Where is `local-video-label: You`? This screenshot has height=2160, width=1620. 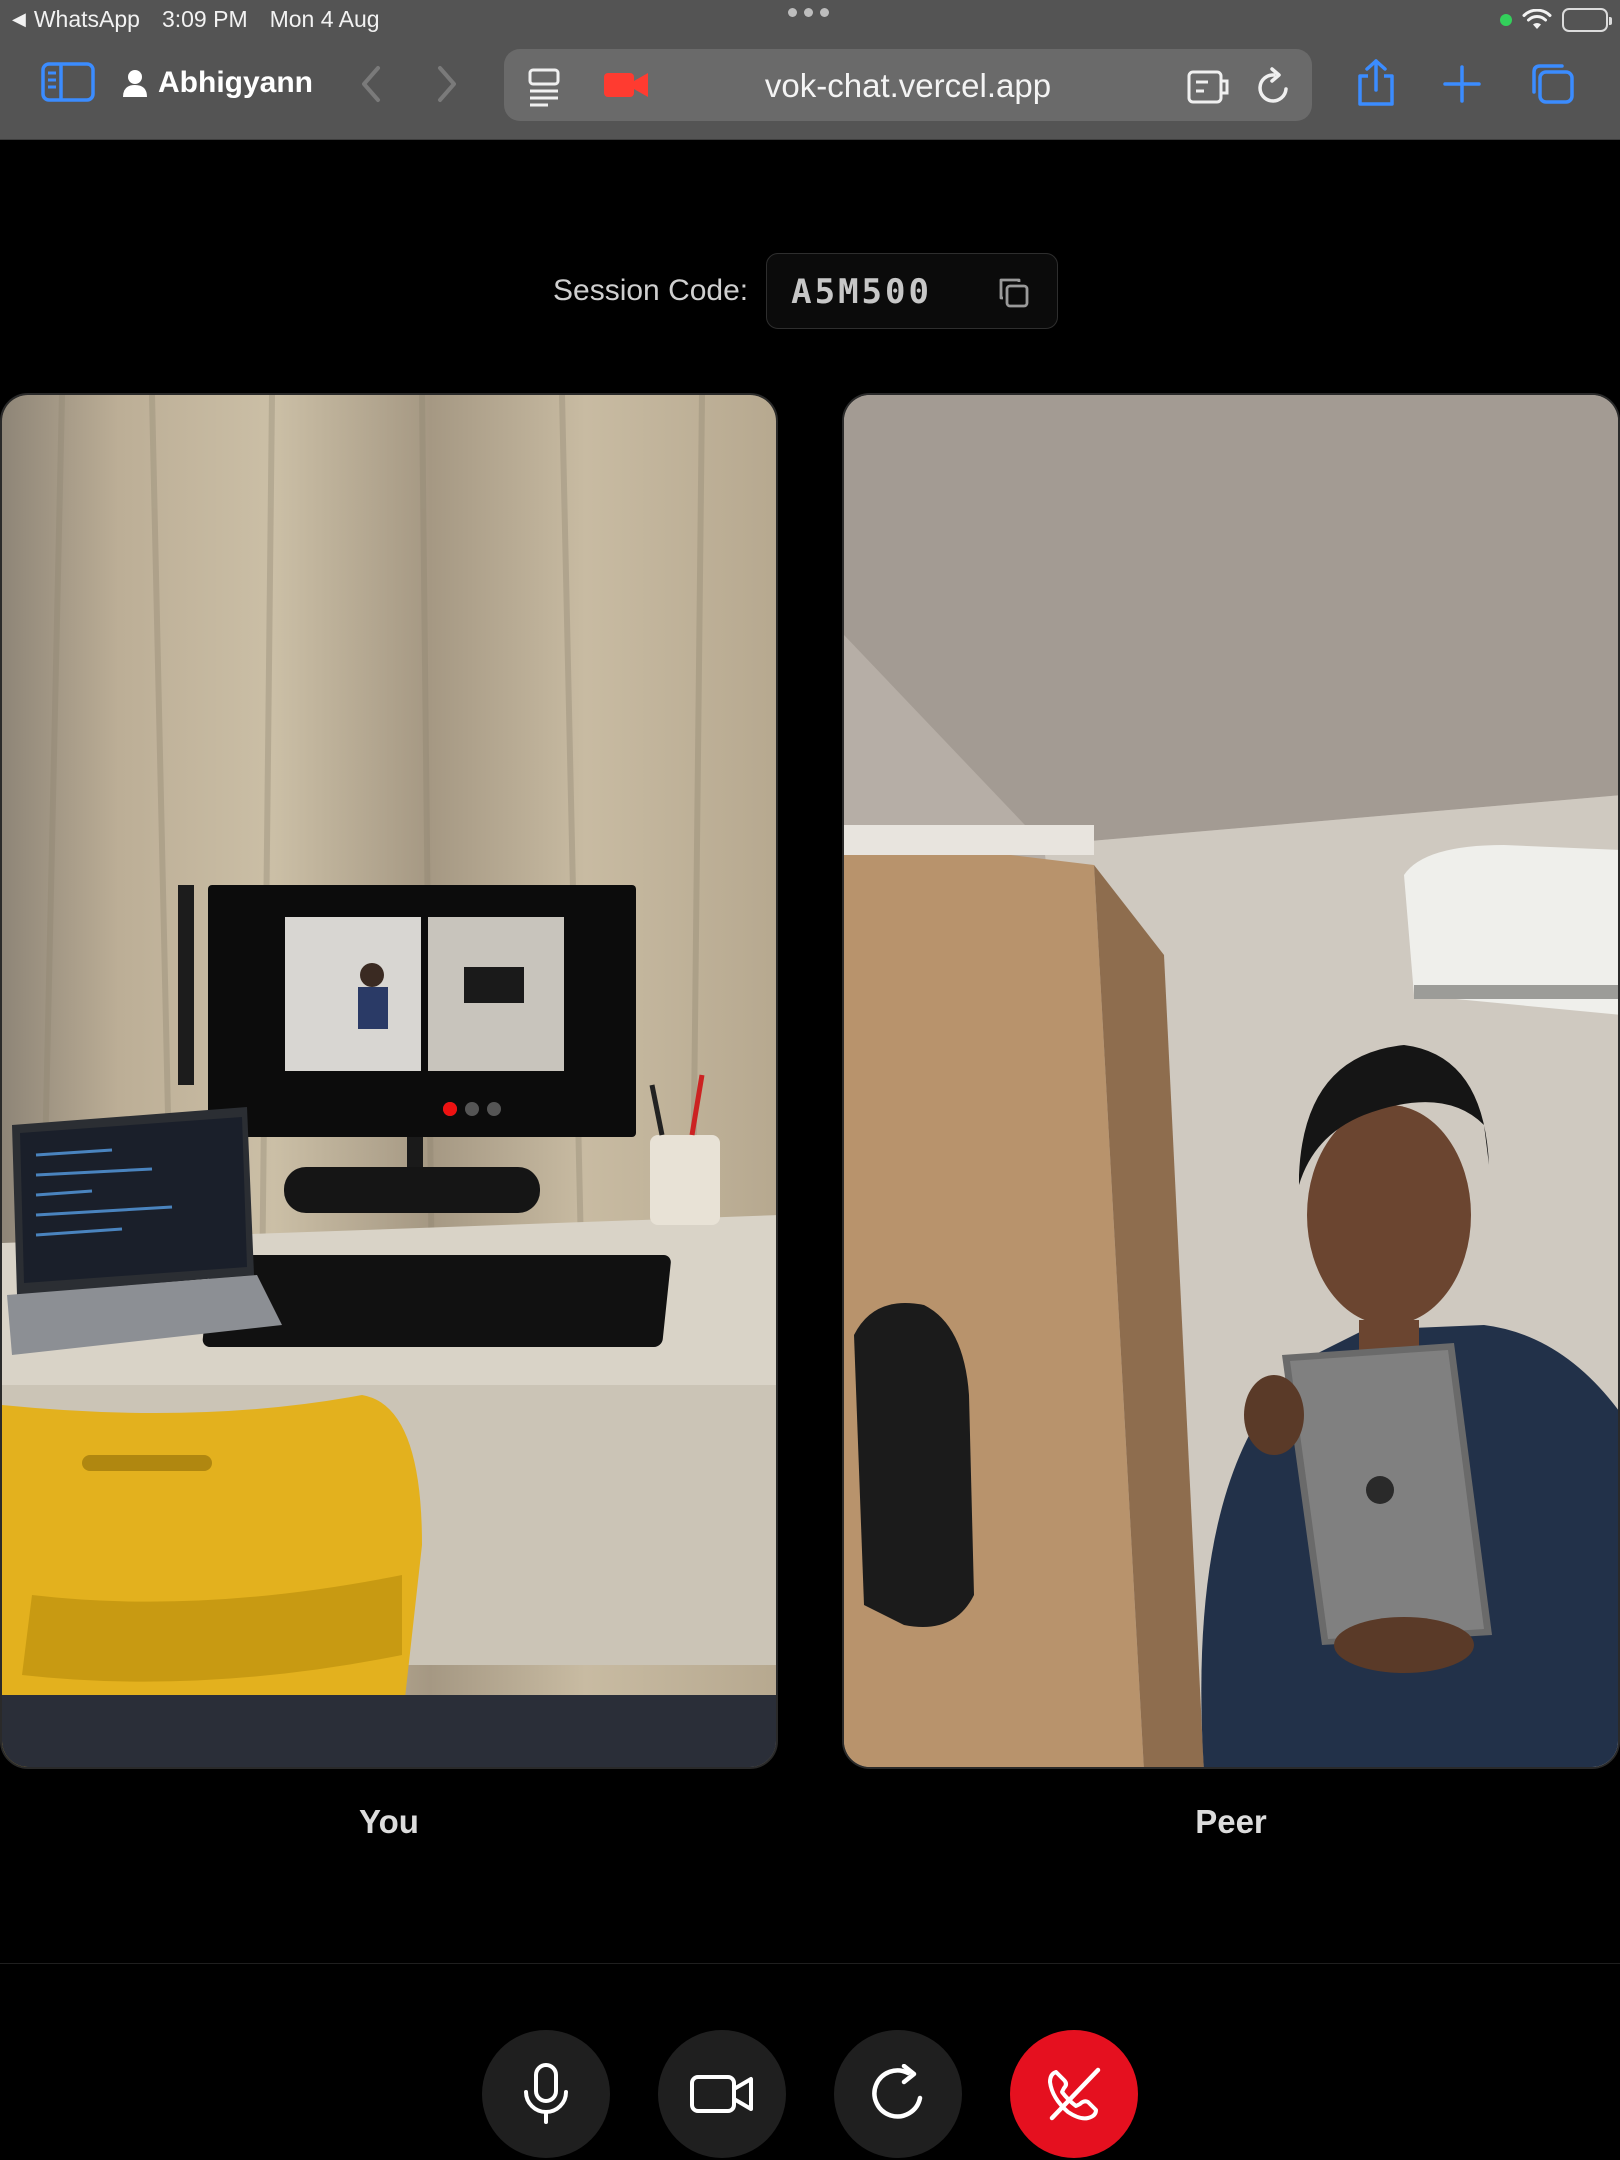 local-video-label: You is located at coordinates (389, 1821).